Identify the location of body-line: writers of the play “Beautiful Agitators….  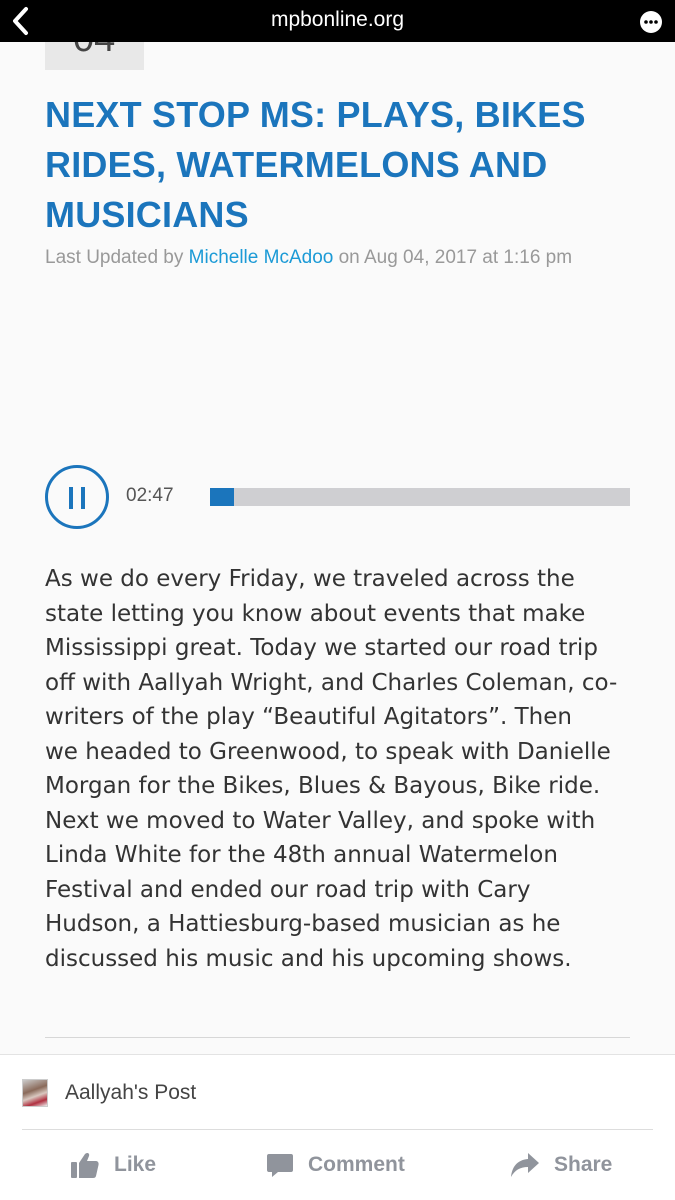
(308, 717).